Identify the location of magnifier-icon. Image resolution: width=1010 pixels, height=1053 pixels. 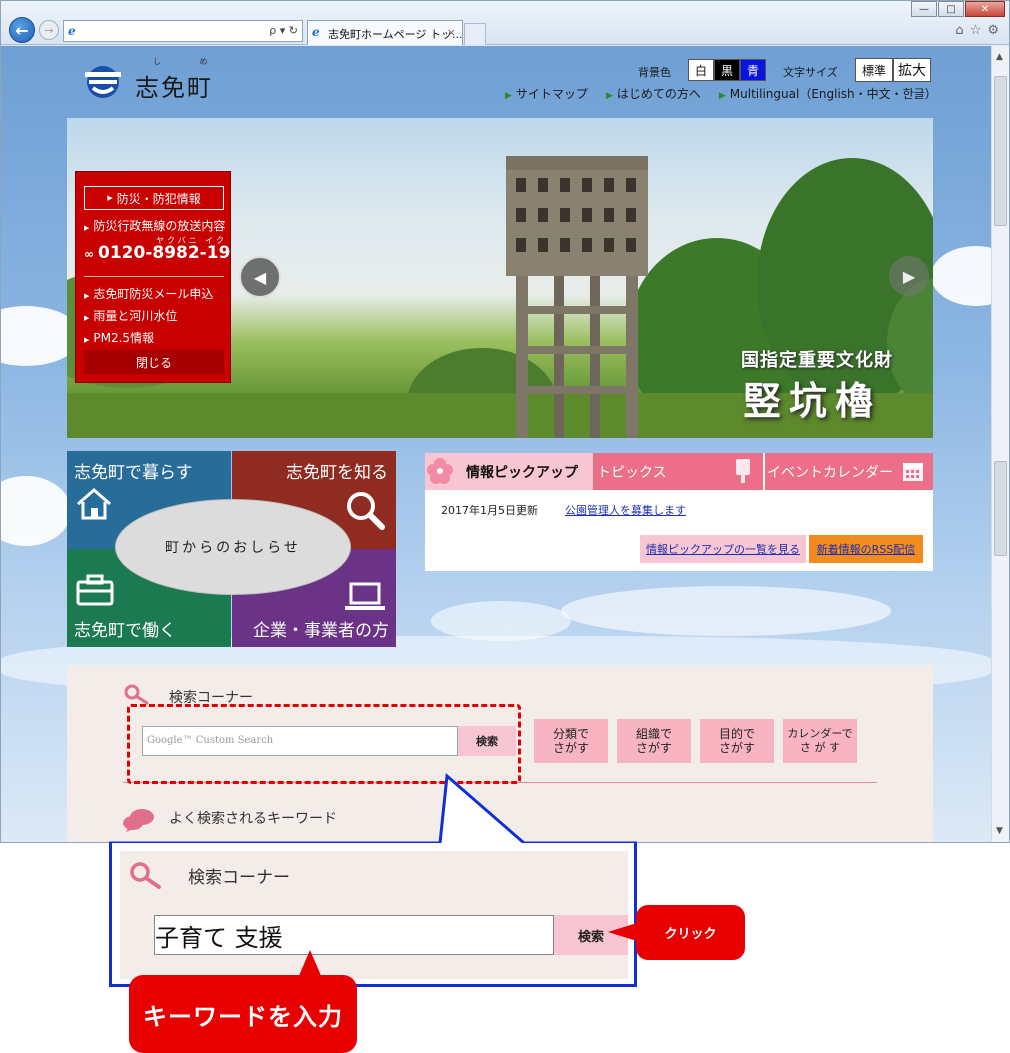
(366, 511).